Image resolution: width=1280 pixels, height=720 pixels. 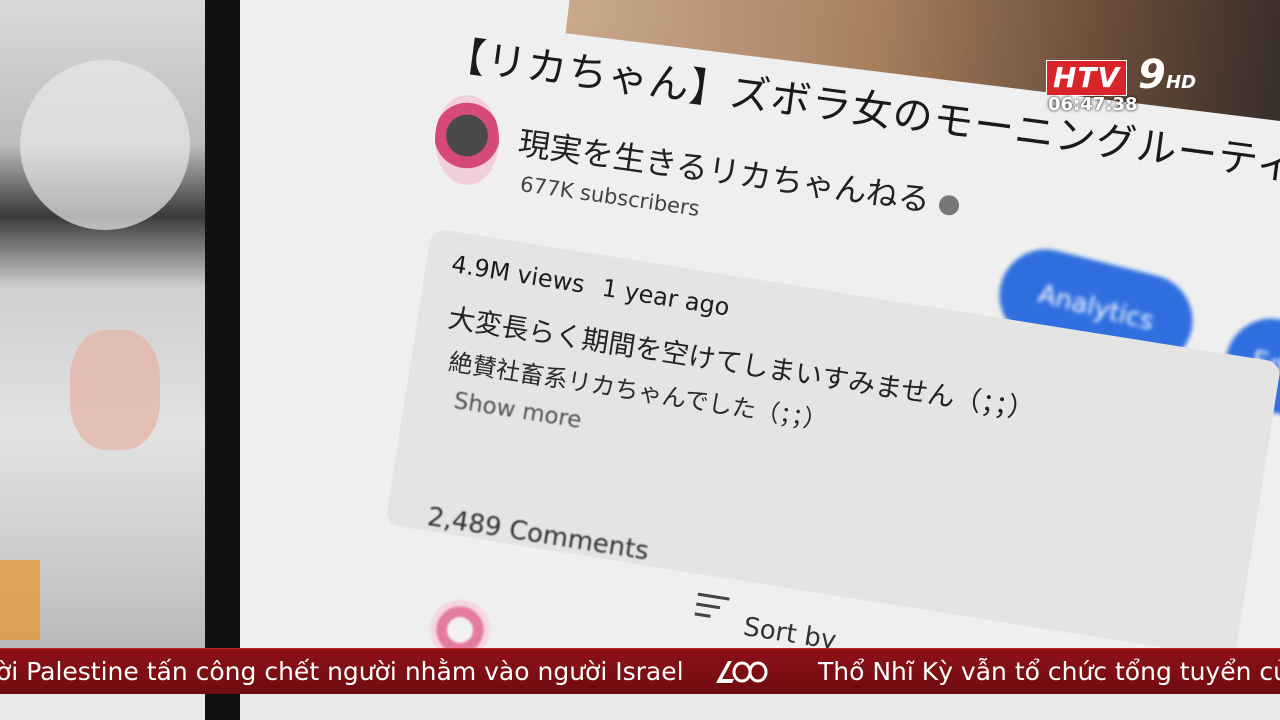 What do you see at coordinates (1049, 671) in the screenshot?
I see `ticker-headline: Thổ Nhĩ Kỳ vẫn tổ chức tổng tuyển cử` at bounding box center [1049, 671].